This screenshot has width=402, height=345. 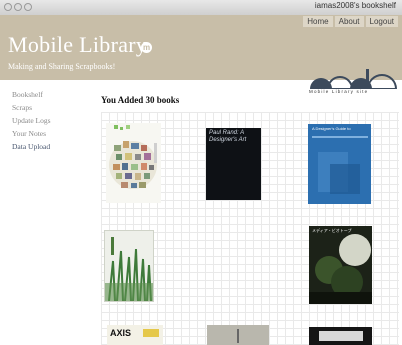 What do you see at coordinates (339, 91) in the screenshot?
I see `logo-caption: Mobile Library site` at bounding box center [339, 91].